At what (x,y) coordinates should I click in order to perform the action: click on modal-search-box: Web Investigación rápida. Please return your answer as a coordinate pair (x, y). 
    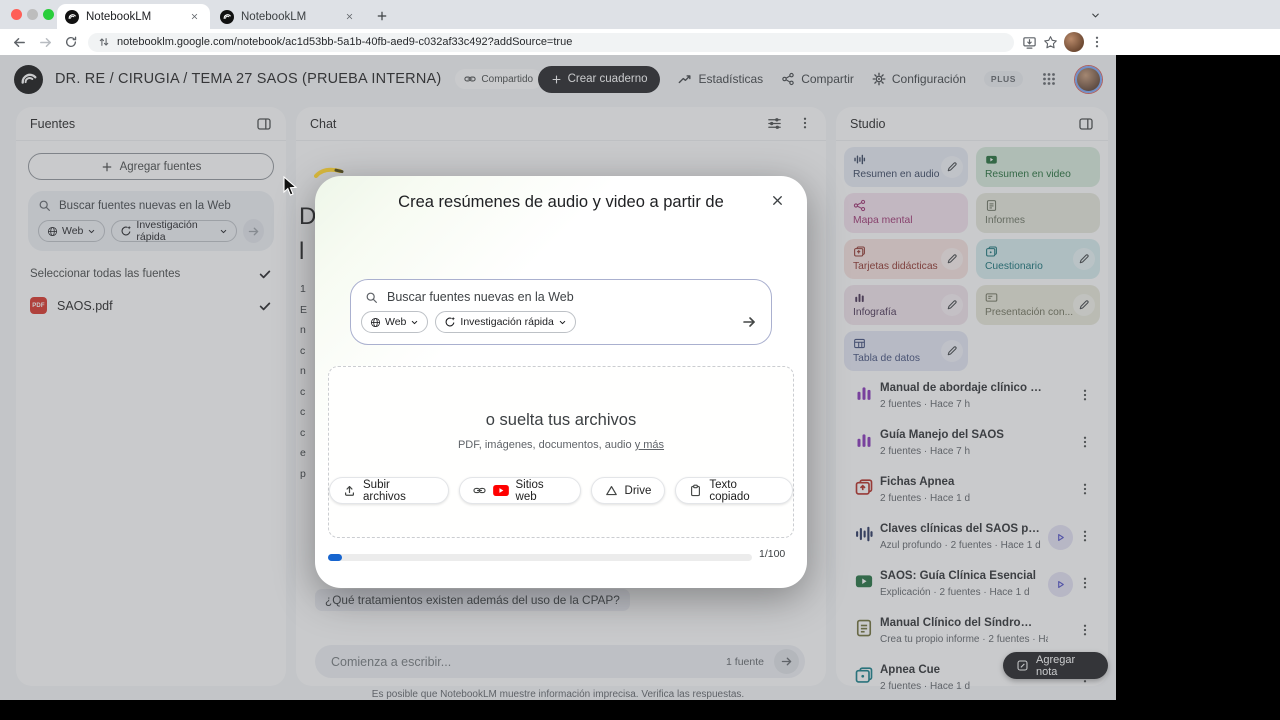
    Looking at the image, I should click on (561, 312).